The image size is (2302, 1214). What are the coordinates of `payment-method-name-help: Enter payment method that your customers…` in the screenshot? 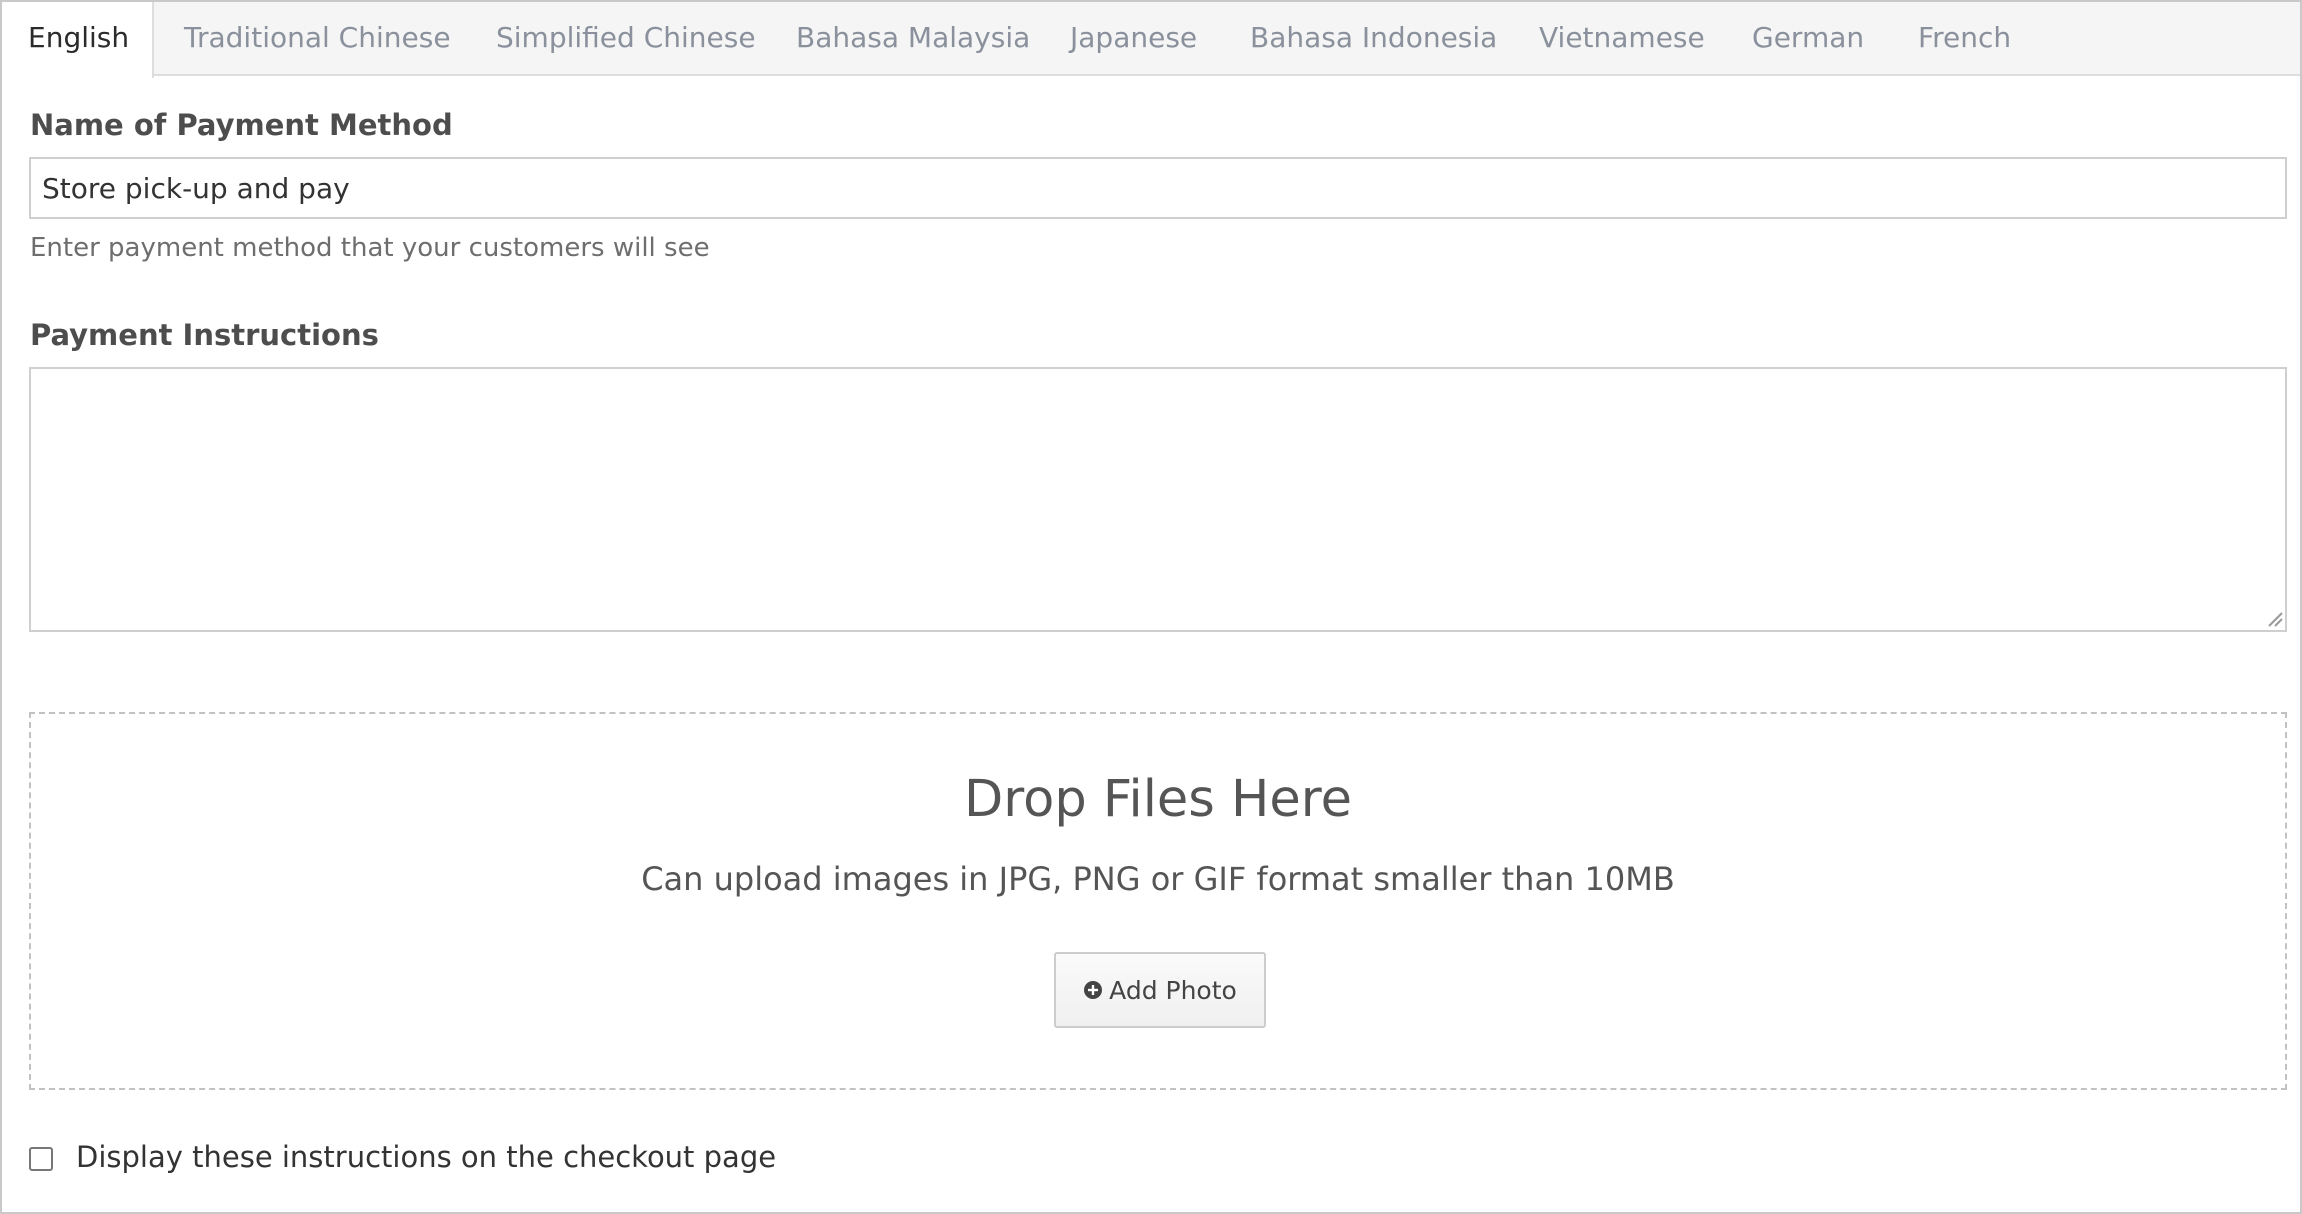 It's located at (370, 248).